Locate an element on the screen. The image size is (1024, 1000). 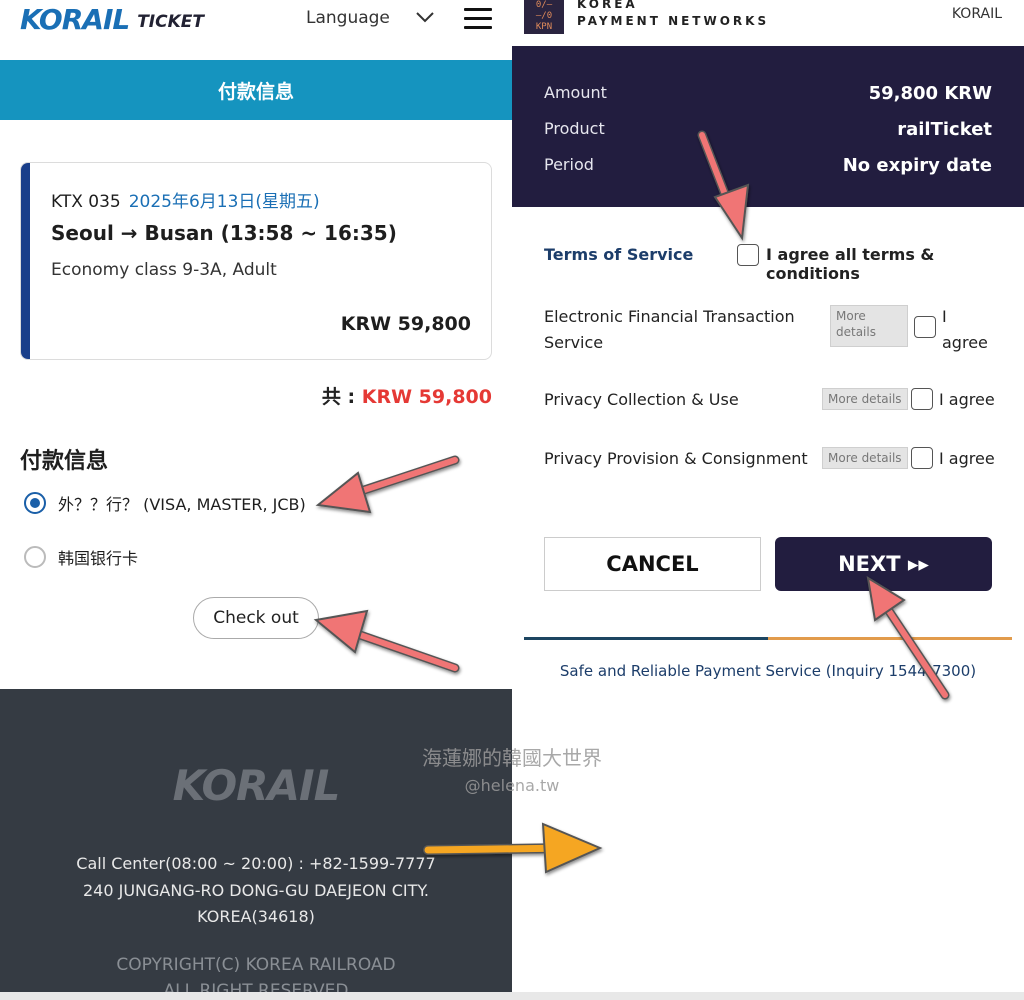
kpn-brand-name: KOREA PAYMENT NETWORKS is located at coordinates (673, 15).